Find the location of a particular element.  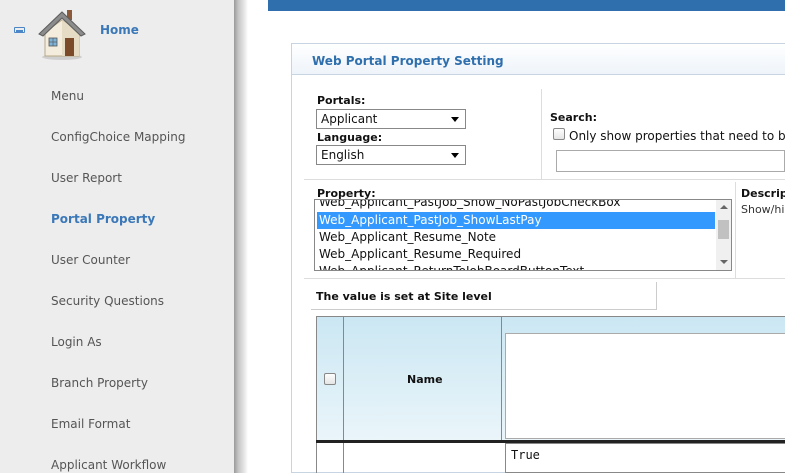

sidebar-shadow is located at coordinates (241, 236).